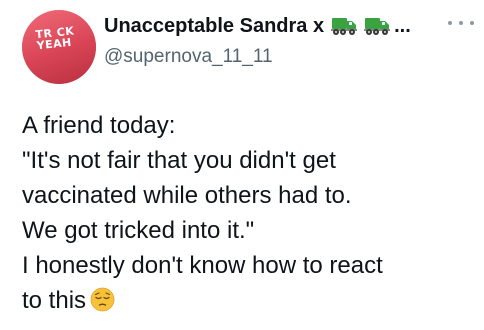 Image resolution: width=484 pixels, height=330 pixels. Describe the element at coordinates (99, 125) in the screenshot. I see `tweet-line: A friend today:` at that location.